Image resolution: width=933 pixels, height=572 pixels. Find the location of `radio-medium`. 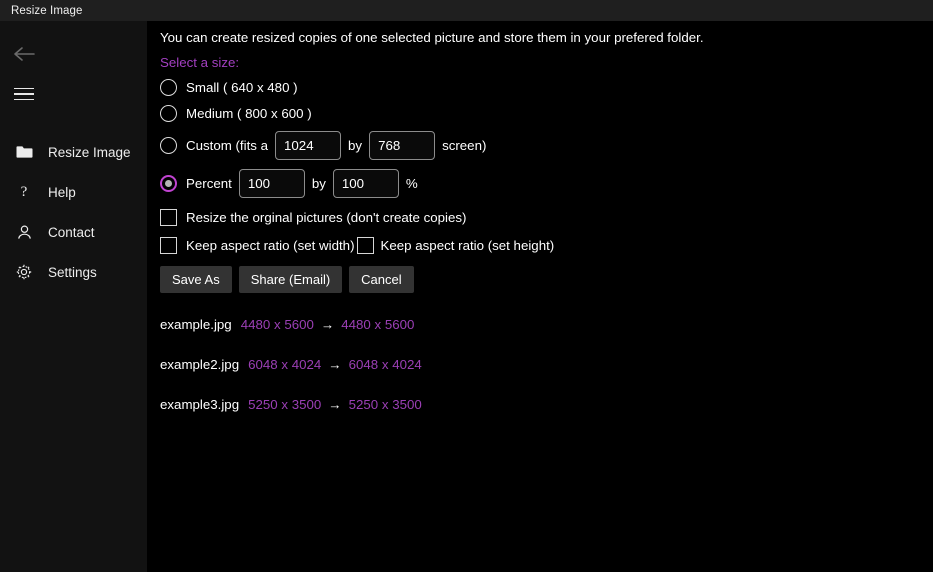

radio-medium is located at coordinates (168, 113).